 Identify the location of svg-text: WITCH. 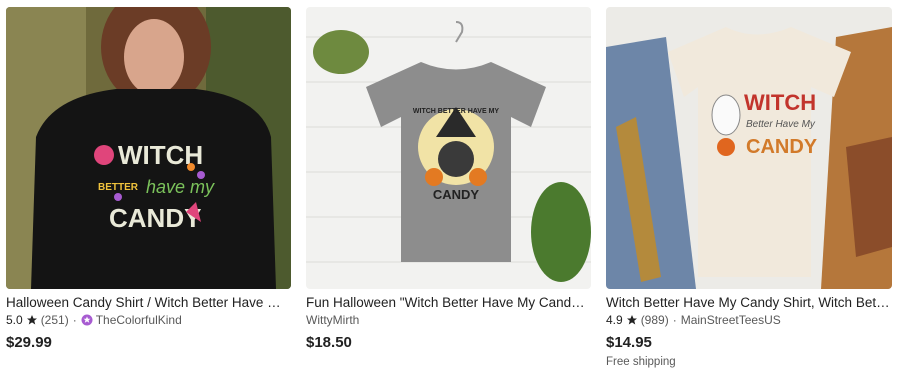
(780, 102).